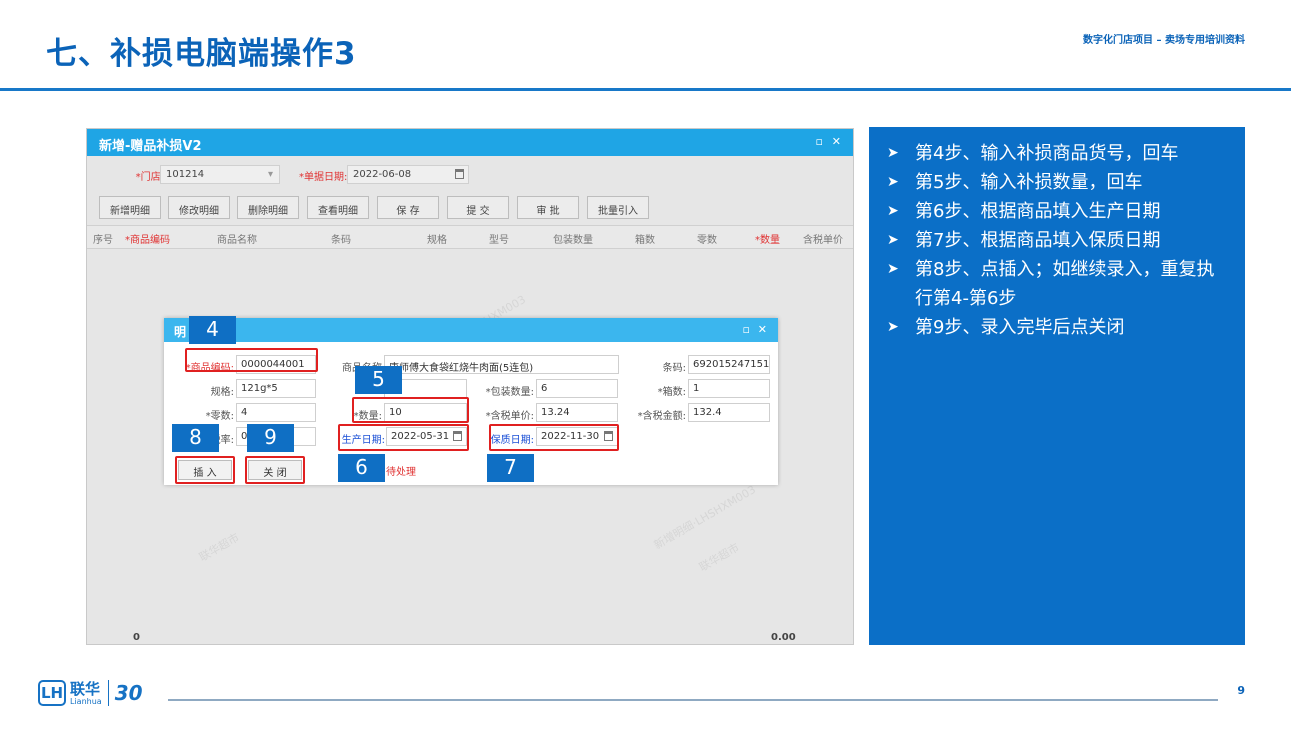 The width and height of the screenshot is (1291, 730). What do you see at coordinates (510, 468) in the screenshot?
I see `step-badge-7: 7` at bounding box center [510, 468].